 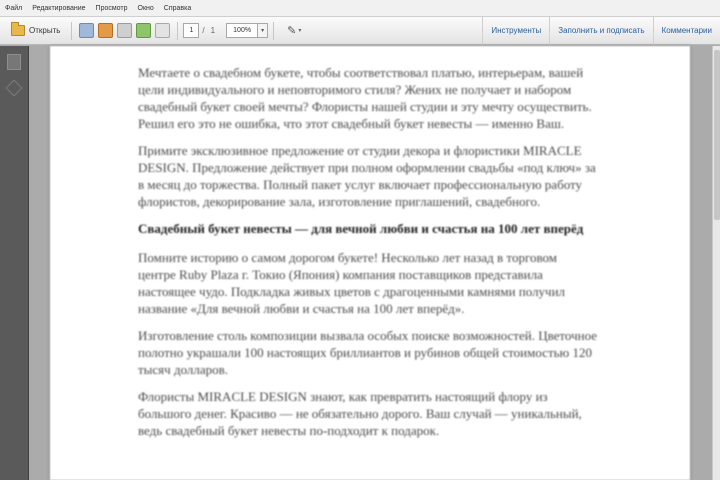 I want to click on menu-view: Просмотр, so click(x=112, y=8).